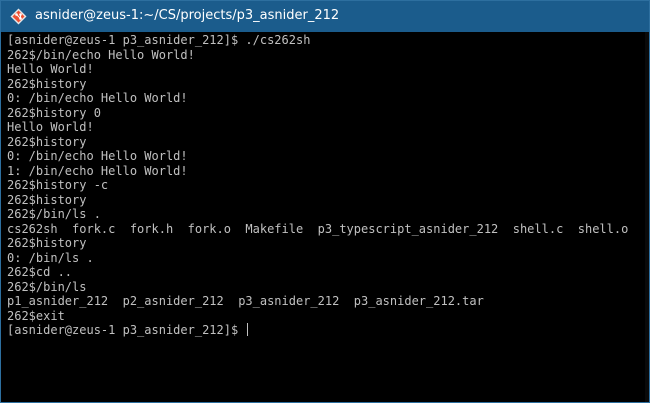 The width and height of the screenshot is (650, 403). I want to click on terminal-line: 0: /bin/ls ., so click(317, 258).